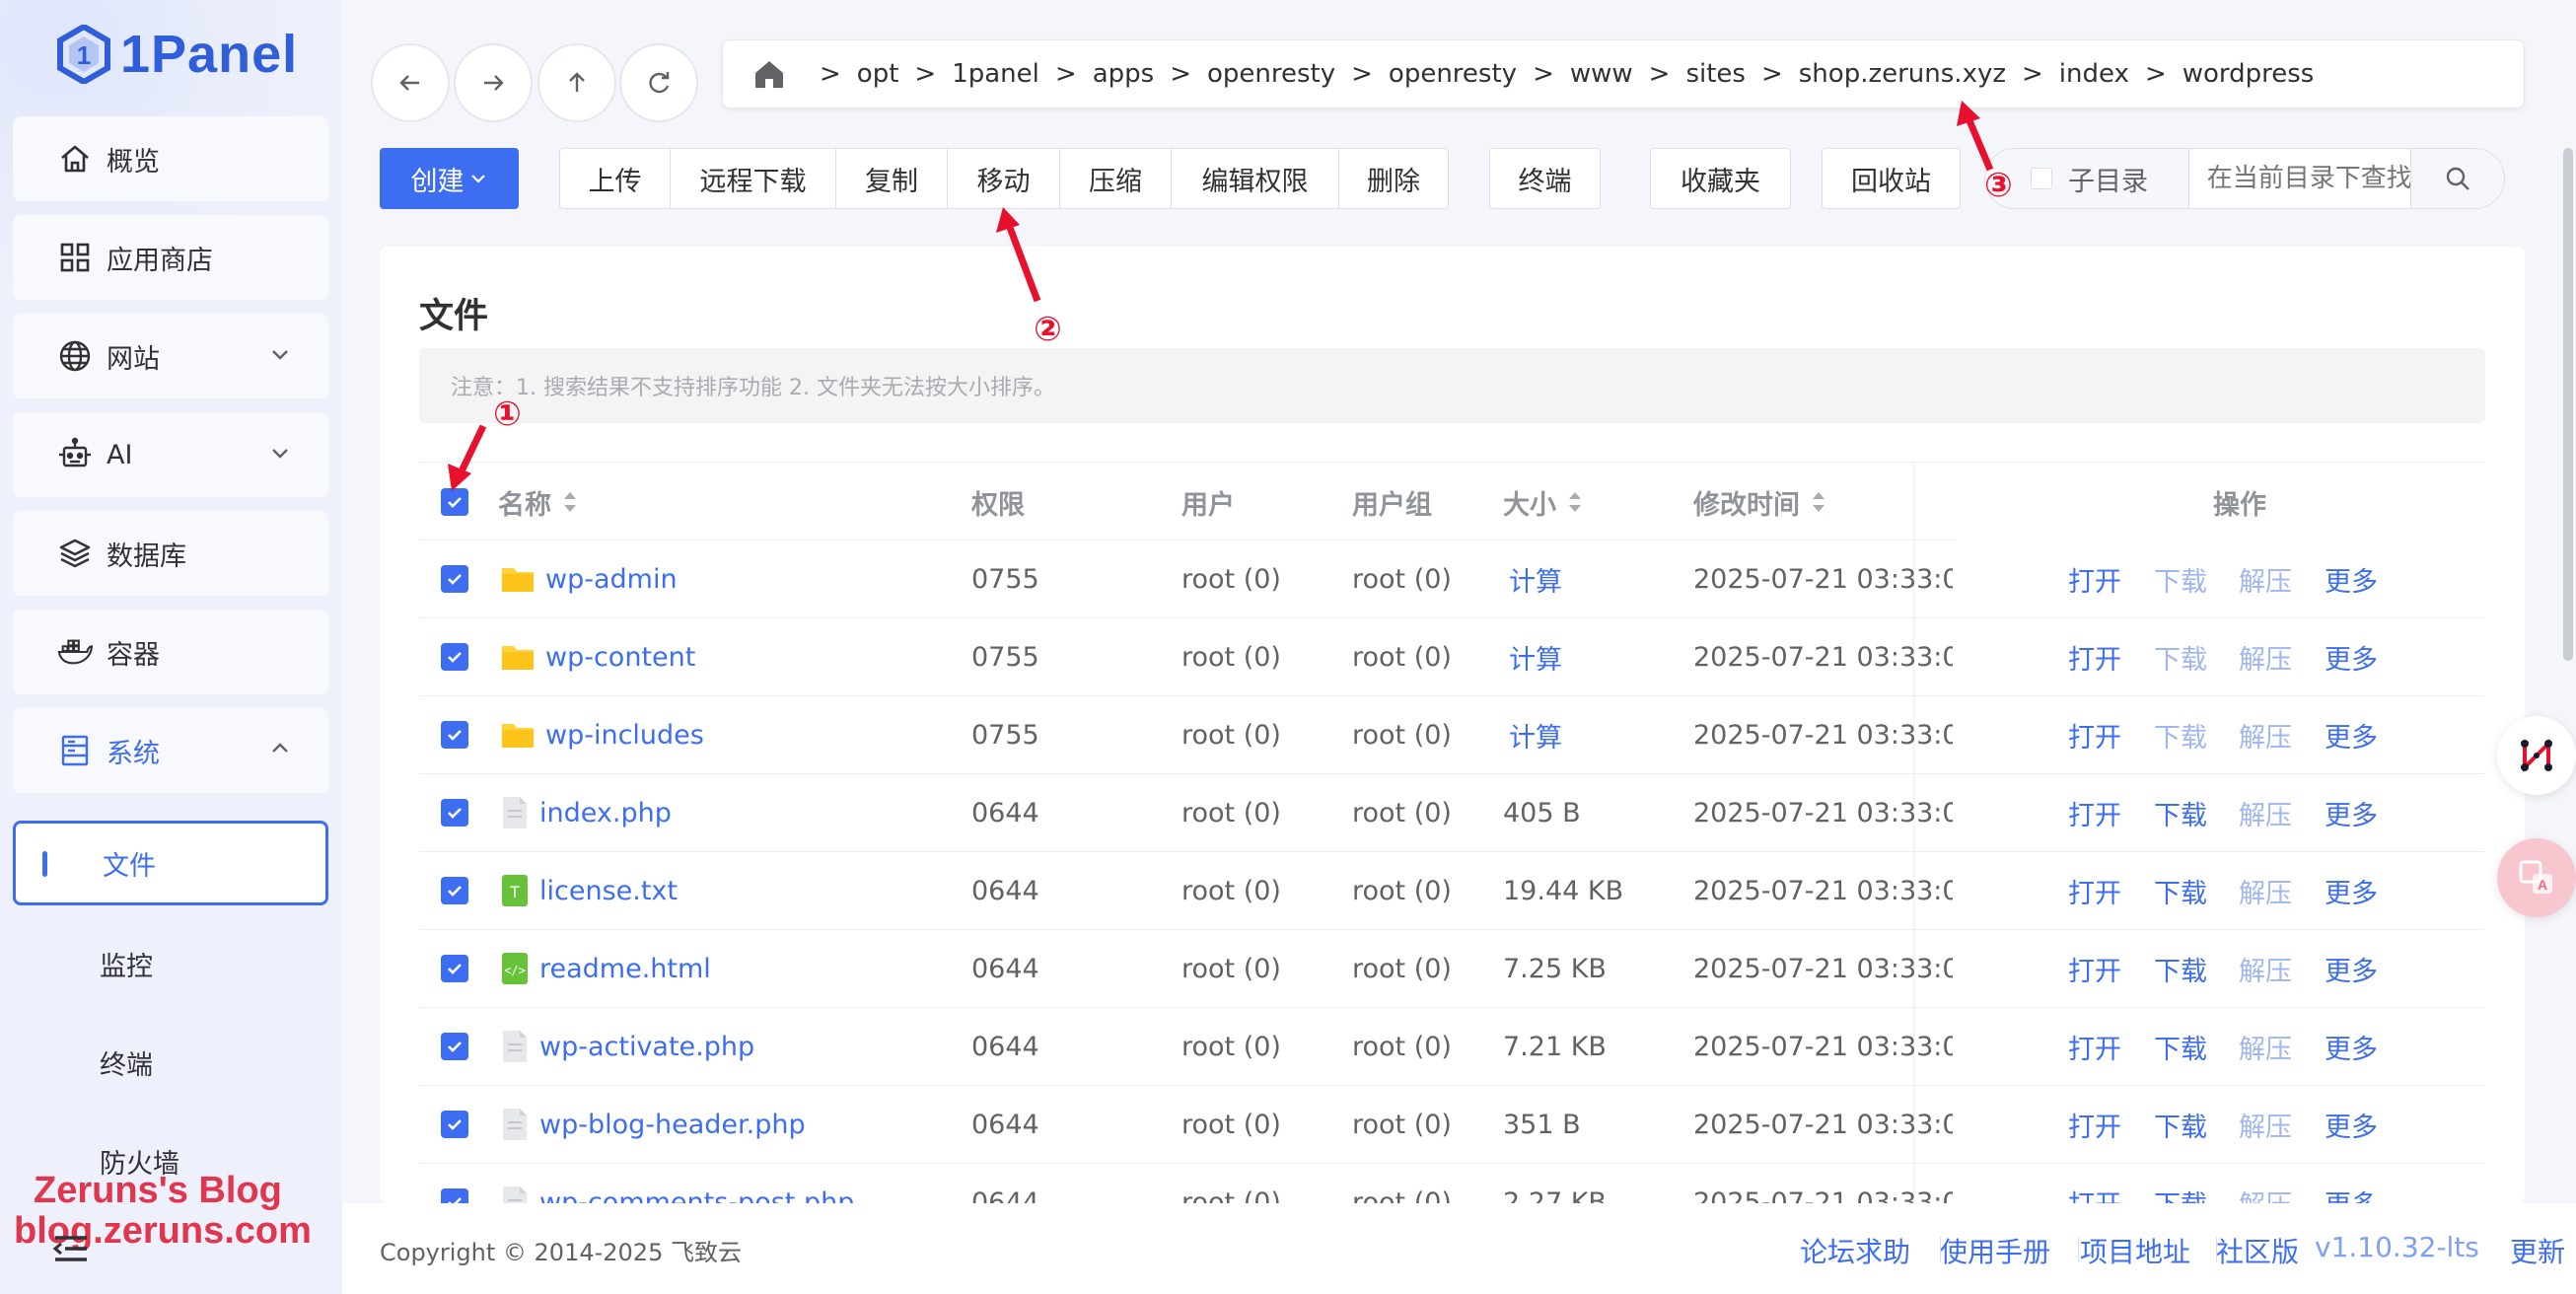  I want to click on ai-assistant-button, so click(2537, 755).